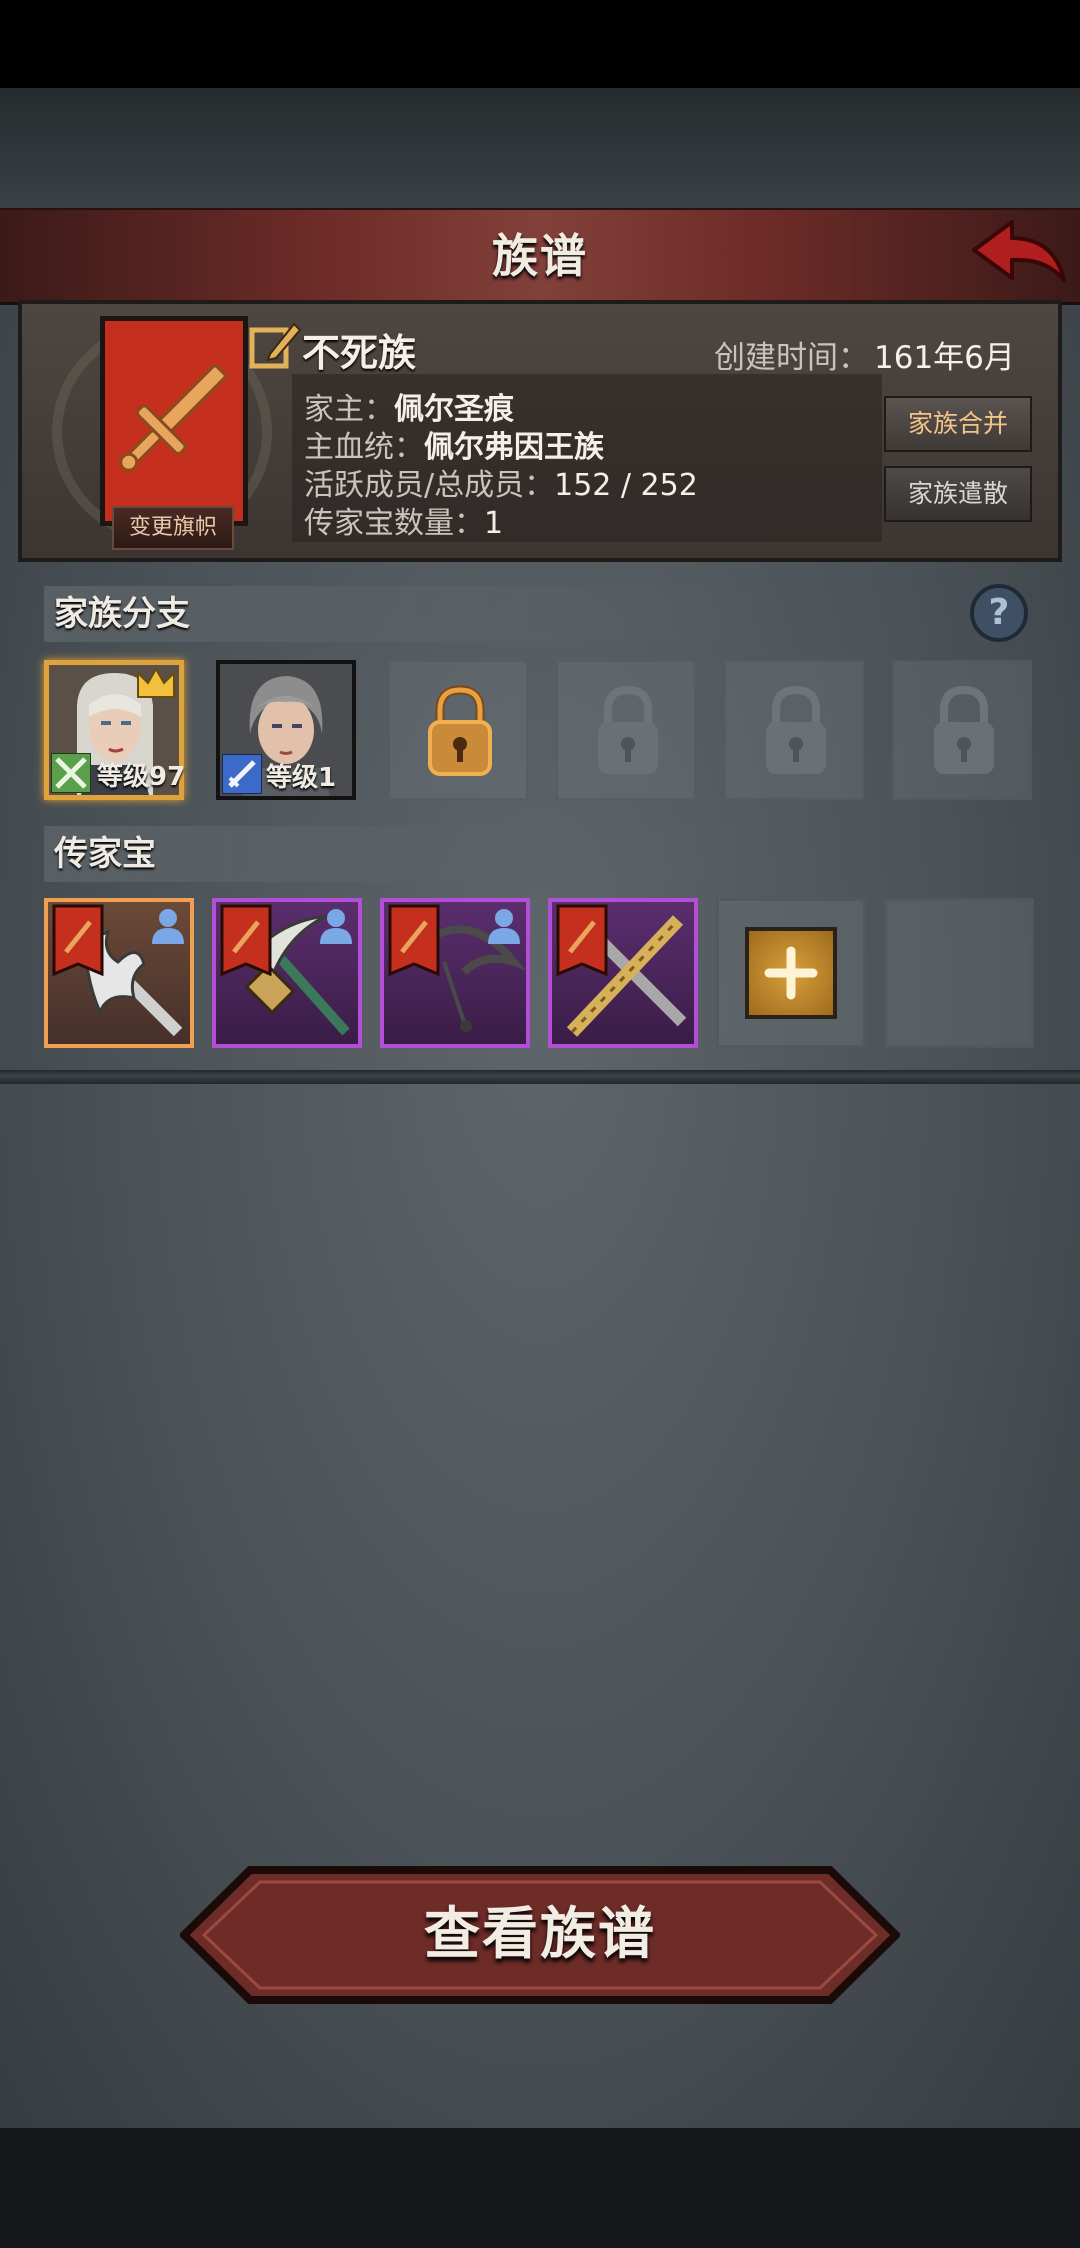 The image size is (1080, 2248). I want to click on top-band, so click(540, 148).